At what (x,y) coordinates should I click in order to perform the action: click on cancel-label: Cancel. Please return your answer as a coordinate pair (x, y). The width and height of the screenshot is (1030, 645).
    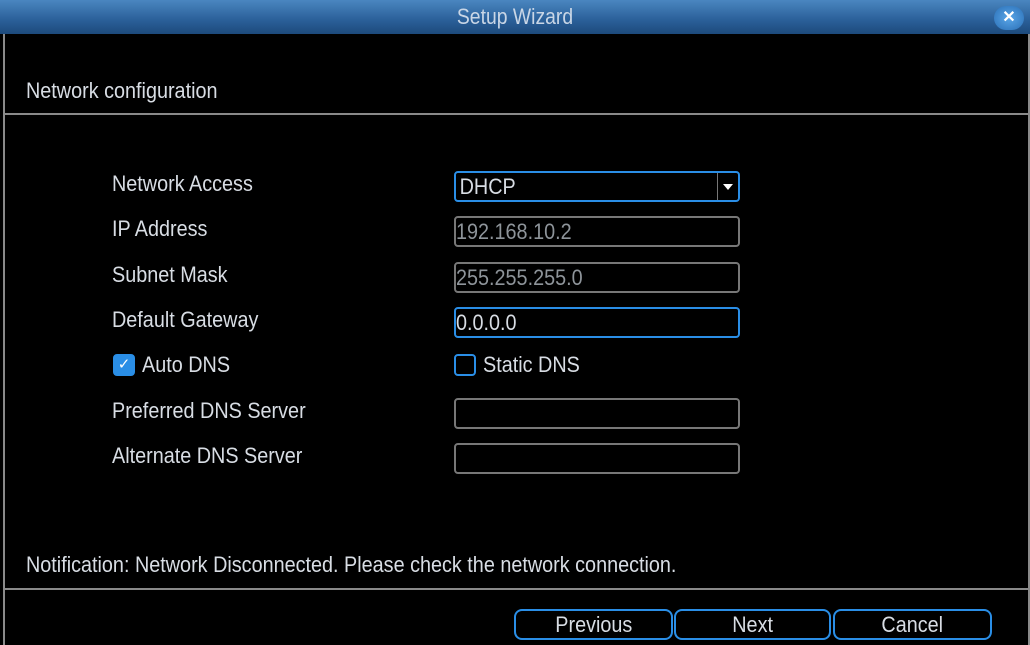
    Looking at the image, I should click on (912, 624).